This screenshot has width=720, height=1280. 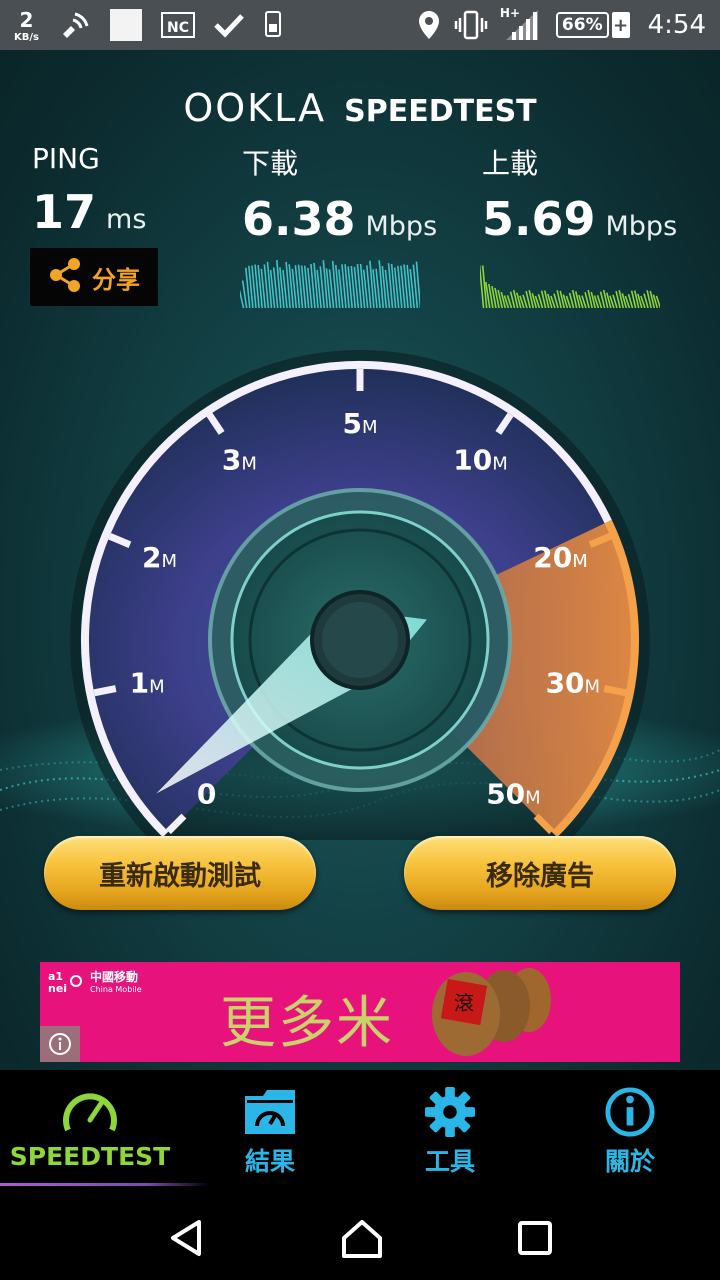 What do you see at coordinates (449, 1161) in the screenshot?
I see `tab-tools-label: 工具` at bounding box center [449, 1161].